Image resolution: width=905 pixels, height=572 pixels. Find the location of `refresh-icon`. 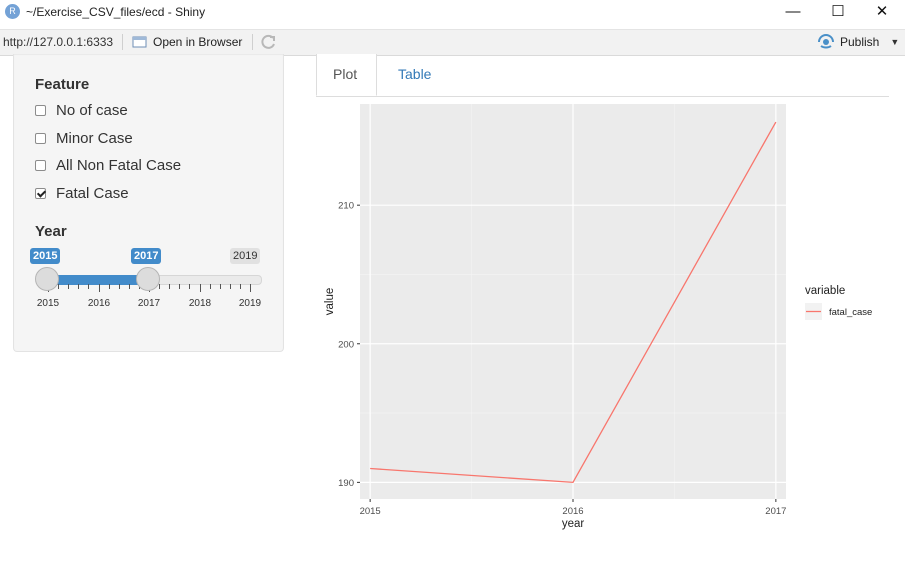

refresh-icon is located at coordinates (269, 42).